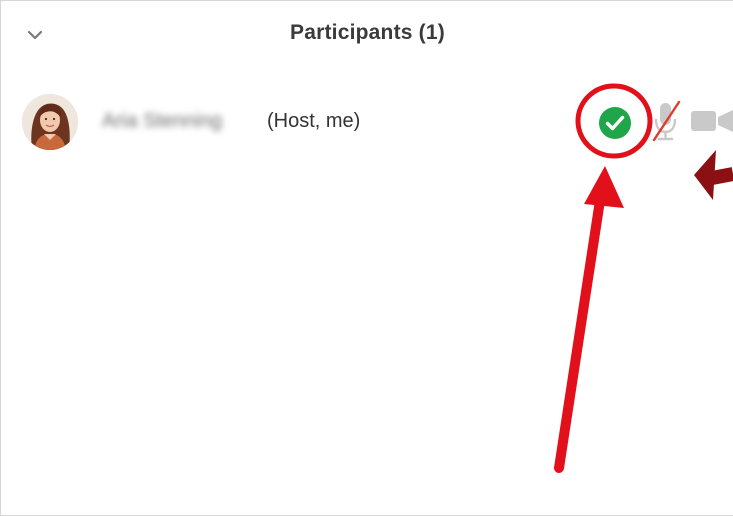  What do you see at coordinates (367, 121) in the screenshot?
I see `participant-row: Aria Stenning (Host, me)` at bounding box center [367, 121].